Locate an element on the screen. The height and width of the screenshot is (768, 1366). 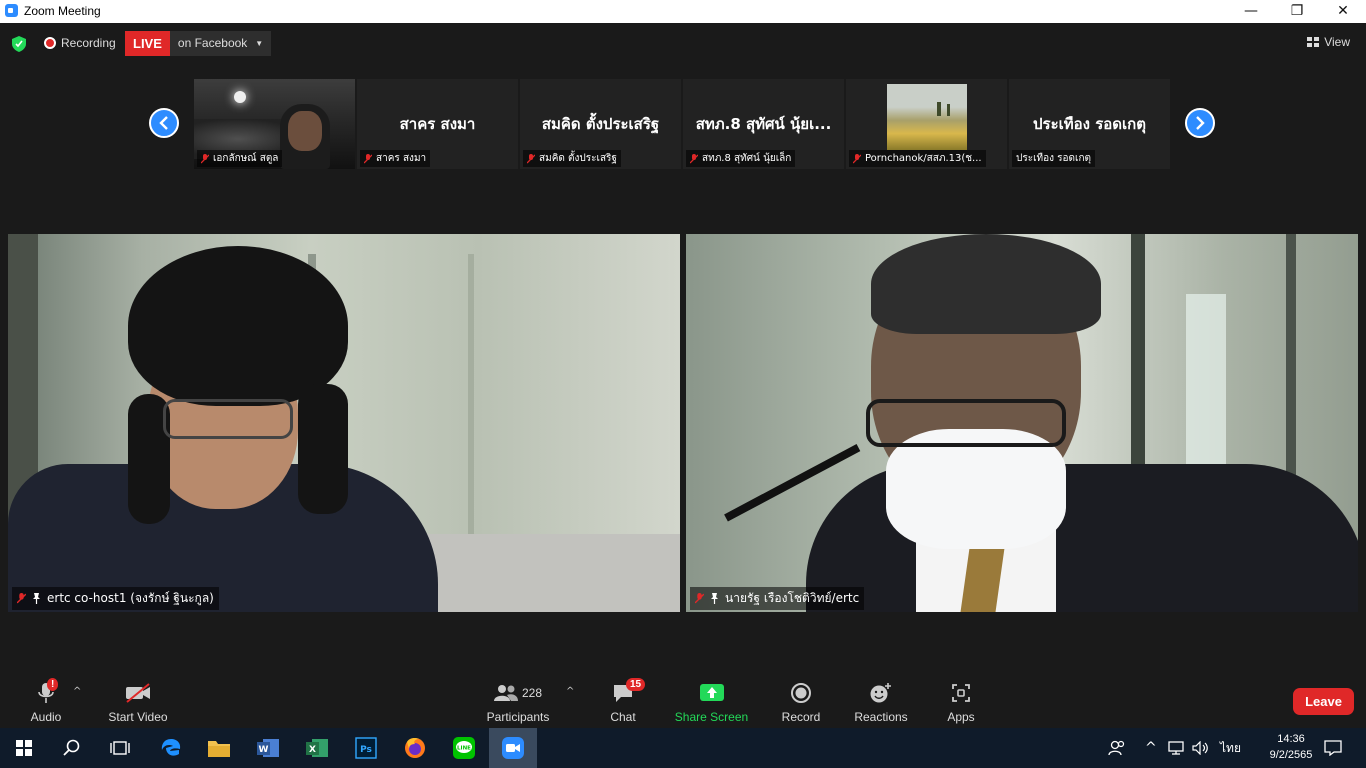
participant-name-tag: ertc co-host1 (จงรักษ์ ฐินะกูล) is located at coordinates (115, 598).